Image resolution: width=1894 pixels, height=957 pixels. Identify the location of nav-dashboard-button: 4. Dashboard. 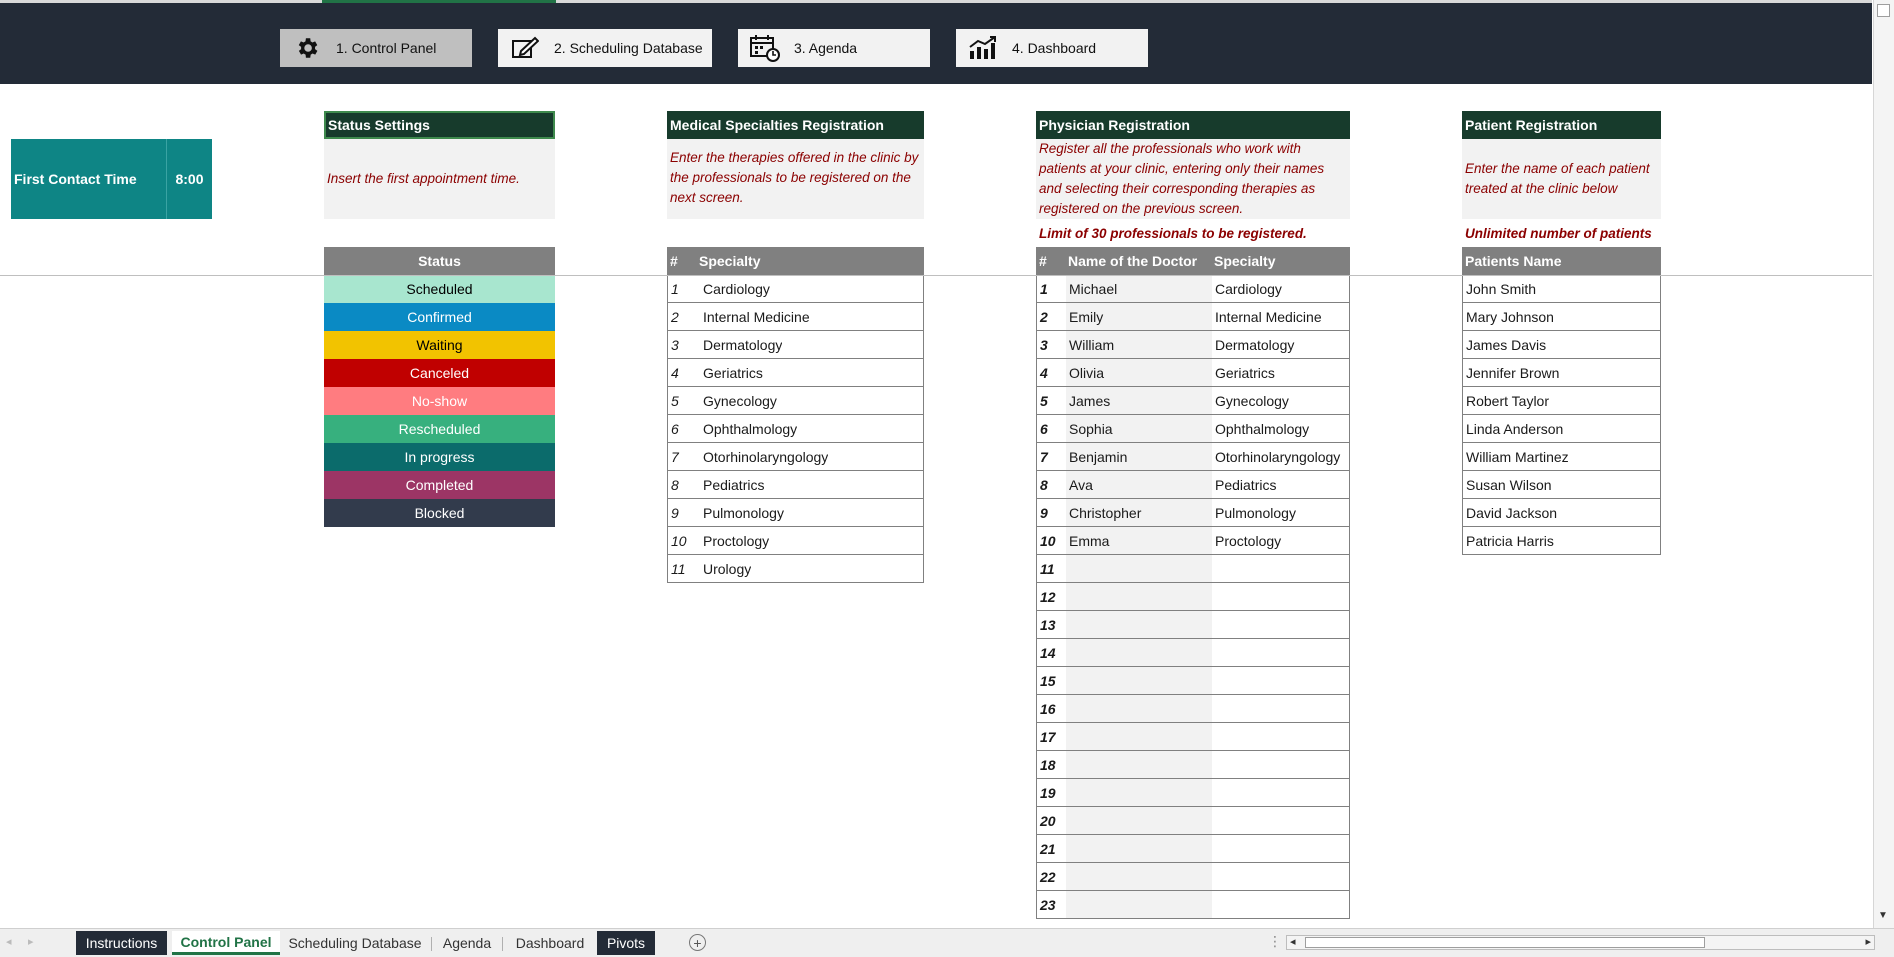
(1052, 48).